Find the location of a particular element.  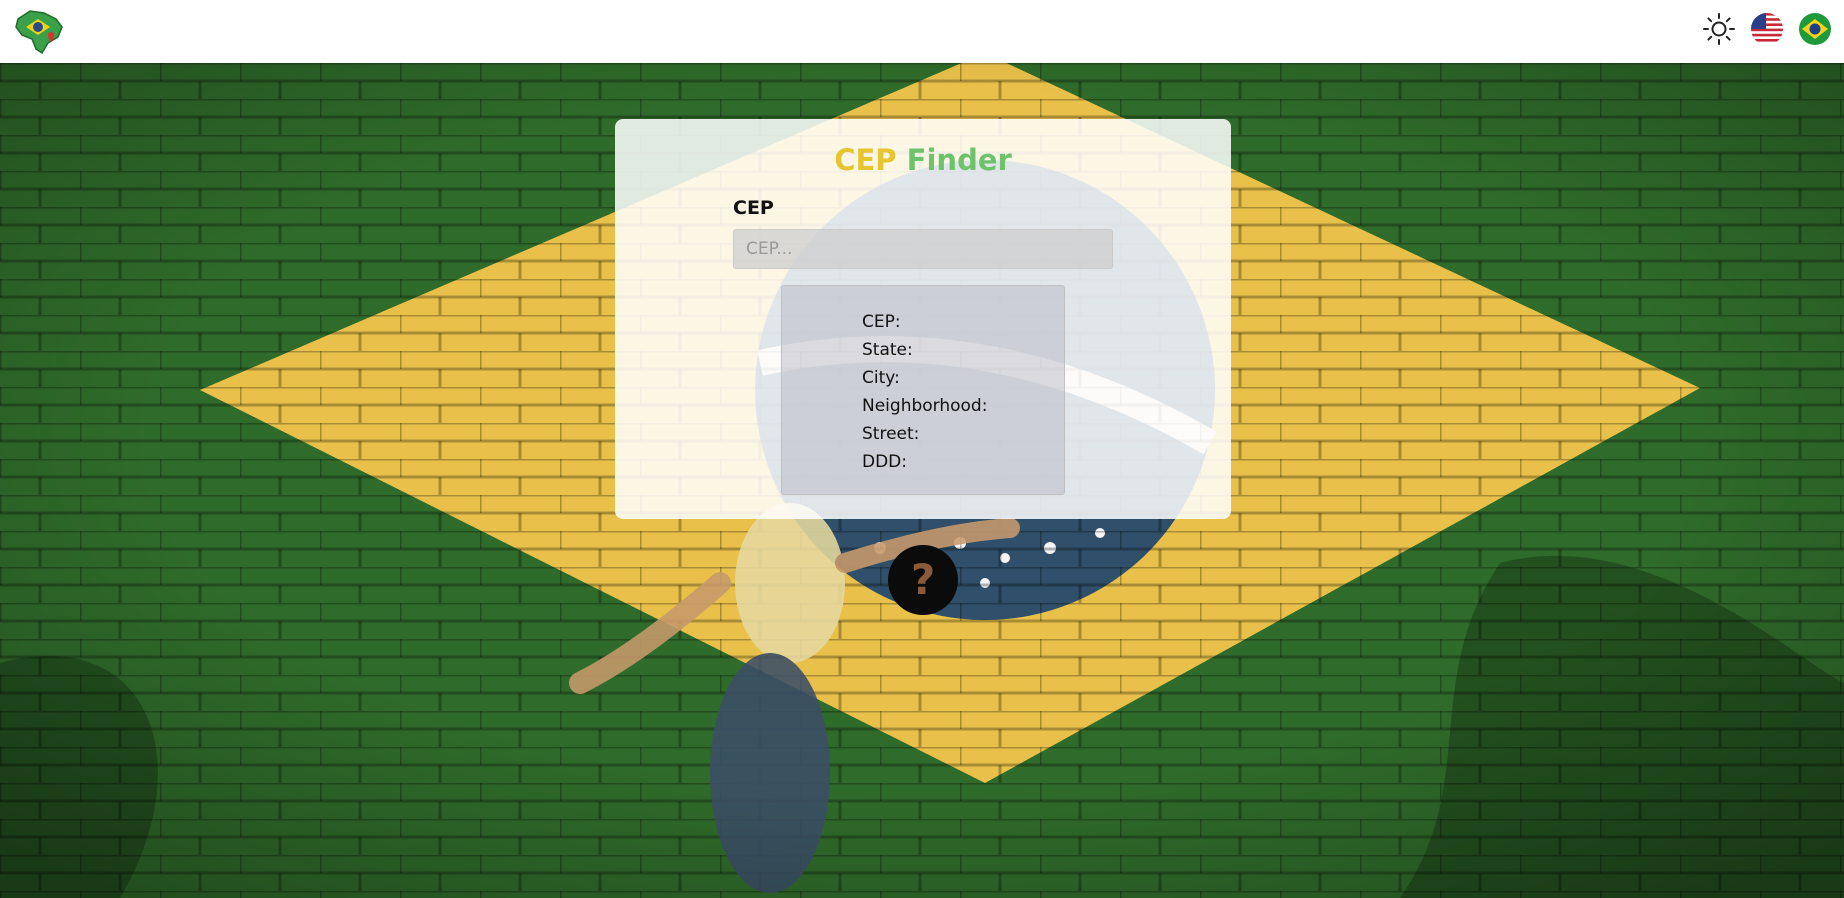

title-part-cep: CEP is located at coordinates (865, 160).